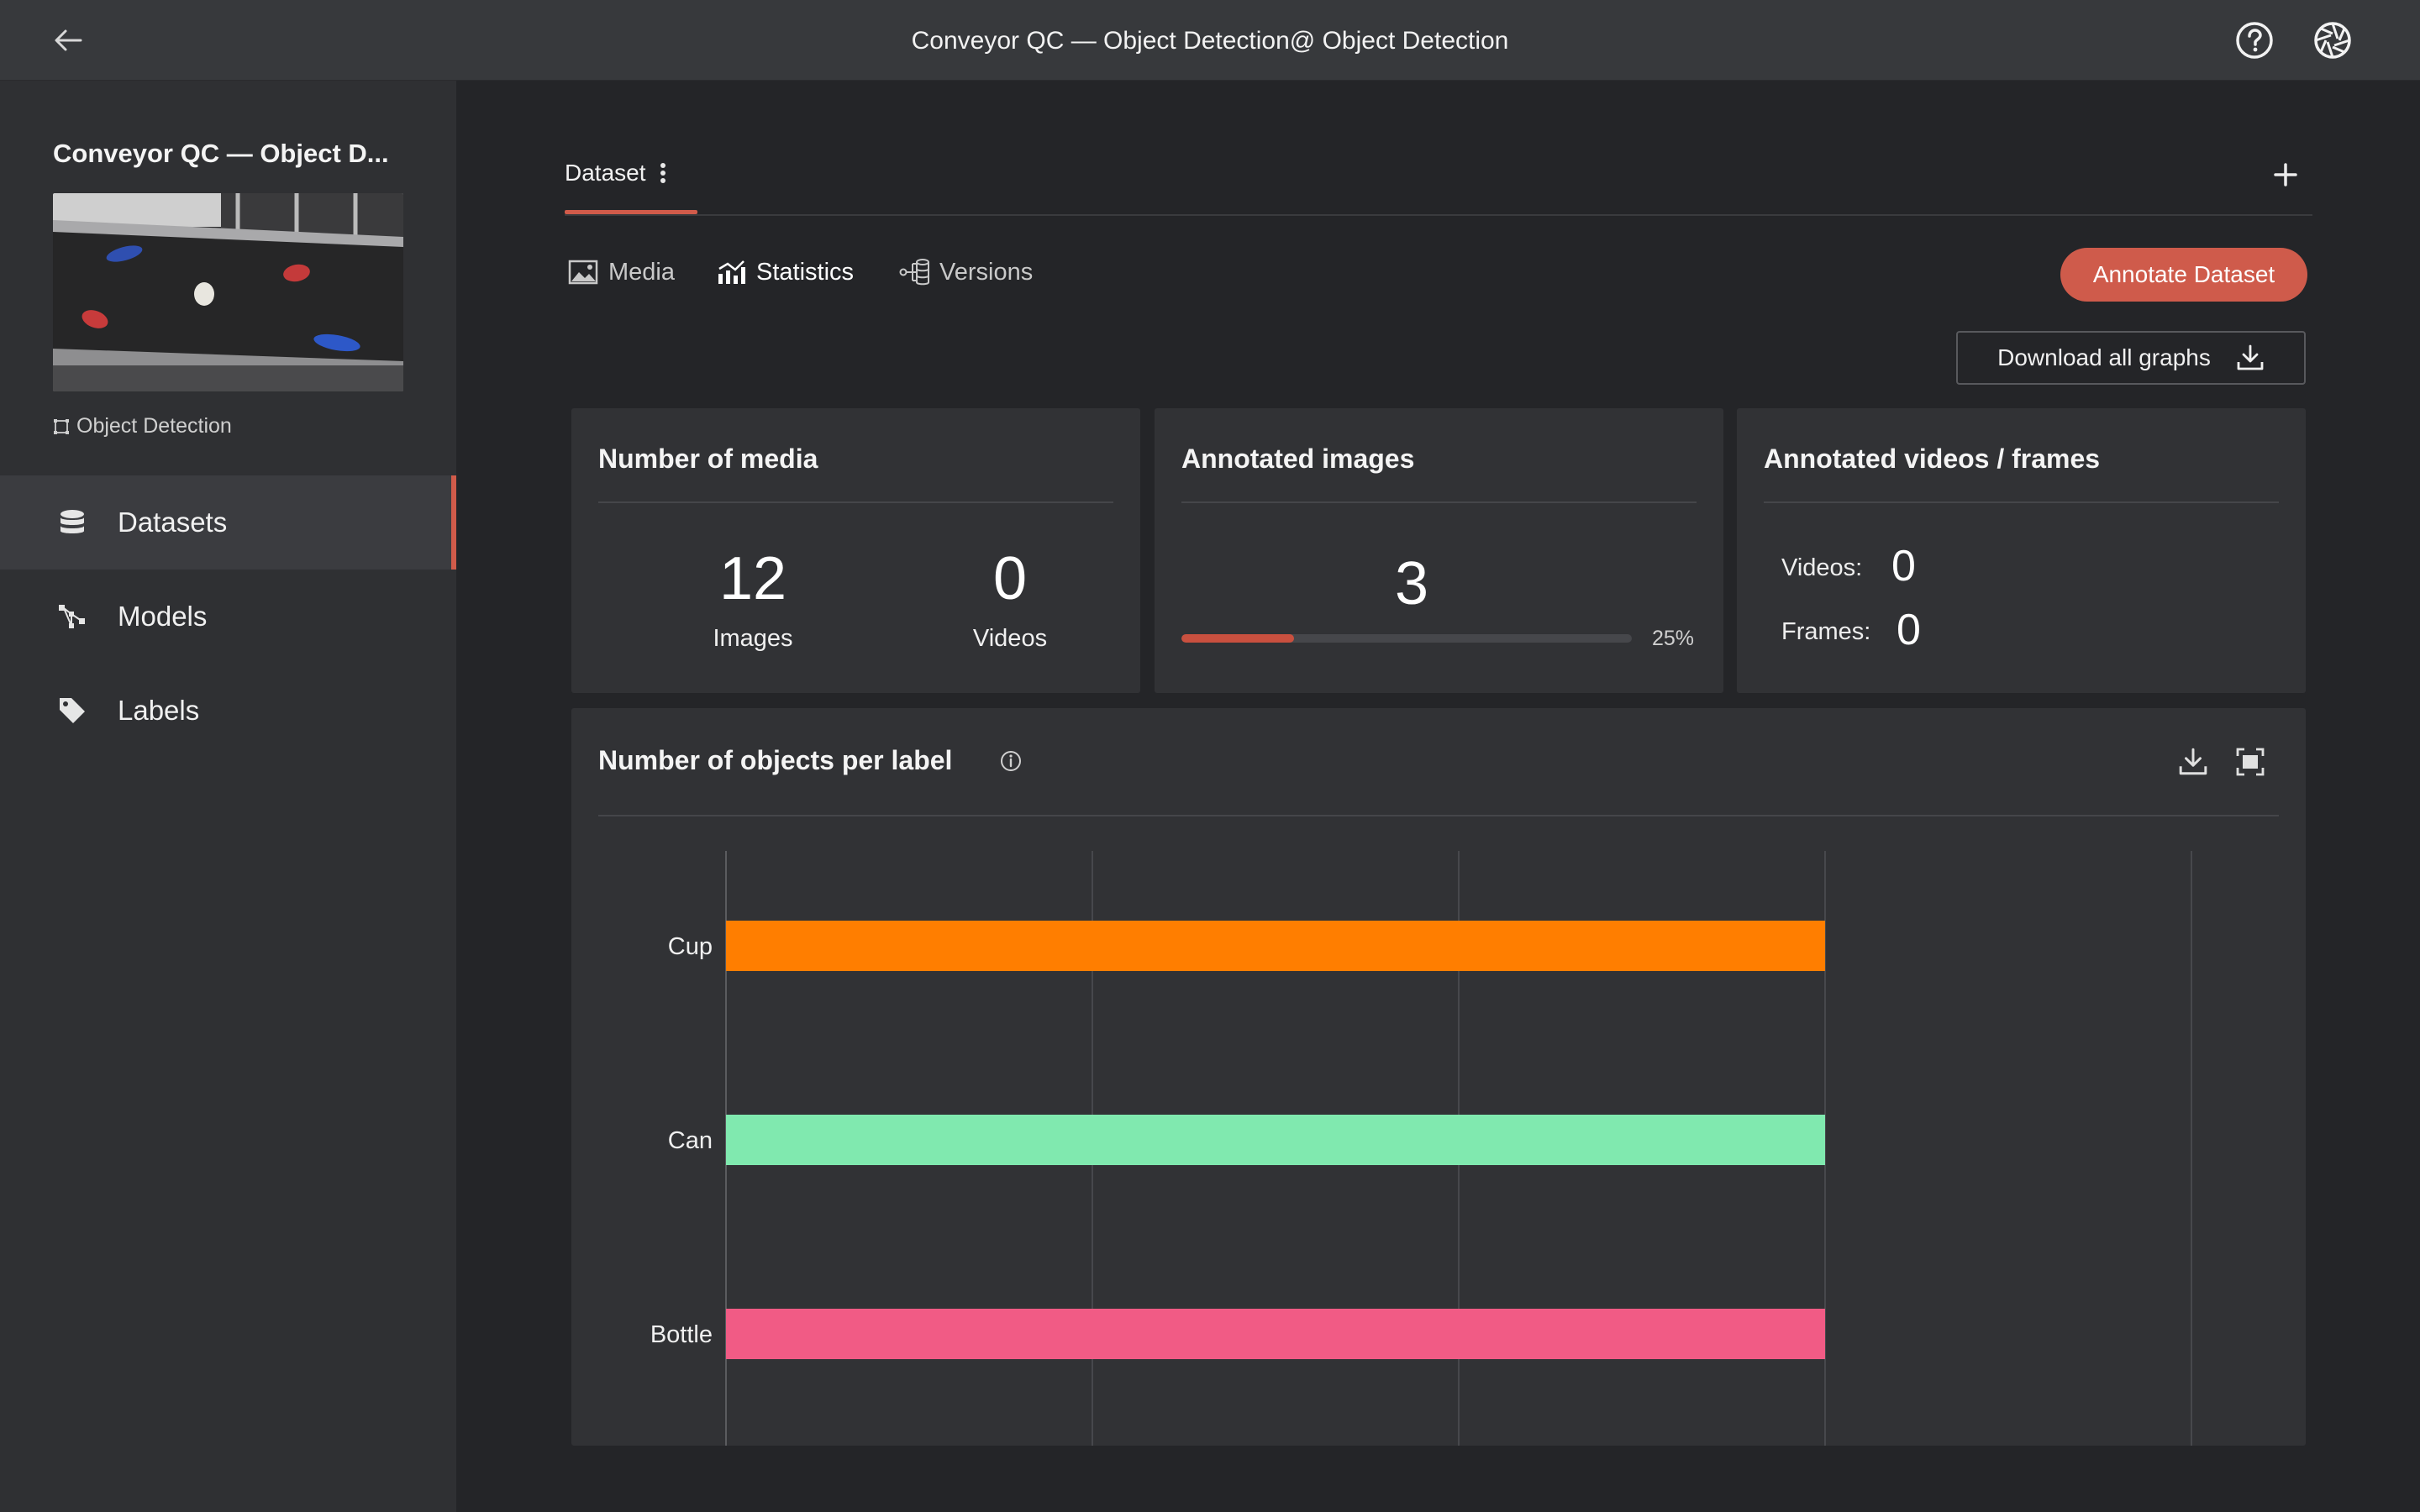  Describe the element at coordinates (1411, 583) in the screenshot. I see `annotated-images-count: 3` at that location.